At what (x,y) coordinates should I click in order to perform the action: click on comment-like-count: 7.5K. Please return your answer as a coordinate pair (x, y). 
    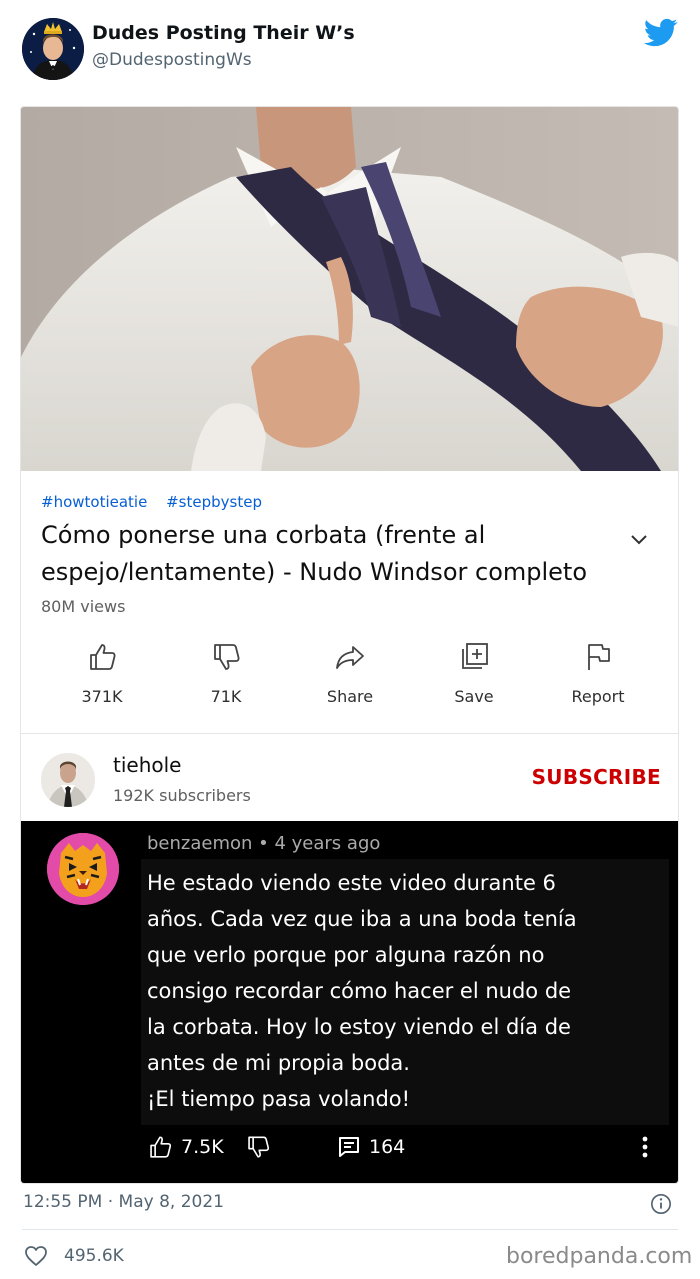
    Looking at the image, I should click on (202, 1147).